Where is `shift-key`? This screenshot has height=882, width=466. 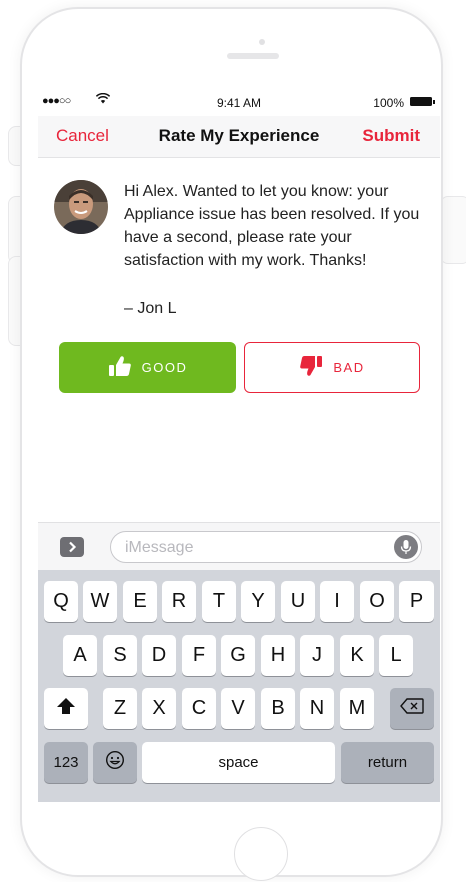
shift-key is located at coordinates (66, 708).